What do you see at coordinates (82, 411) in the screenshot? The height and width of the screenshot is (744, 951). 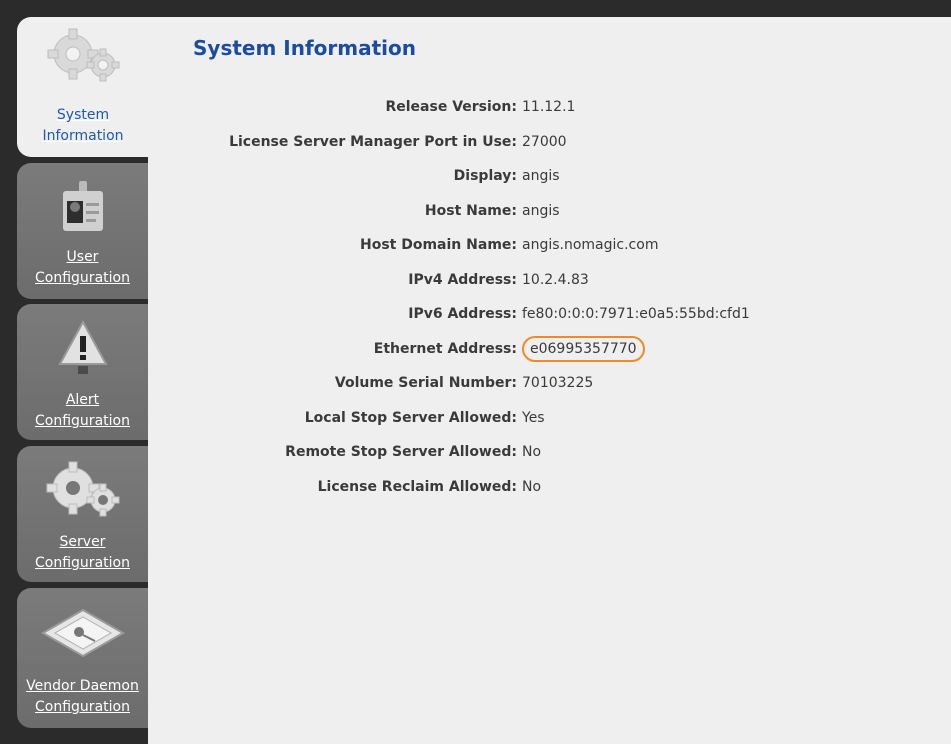 I see `nav-label-alert: Alert Configuration` at bounding box center [82, 411].